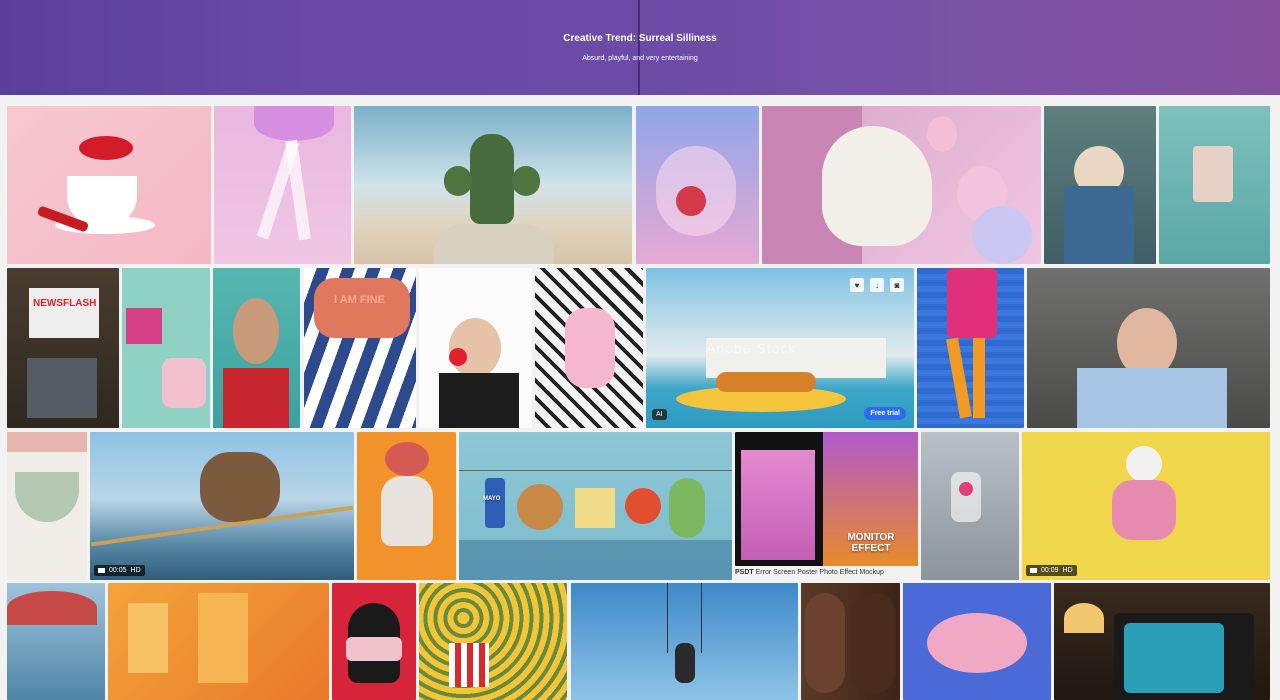 The height and width of the screenshot is (700, 1280). Describe the element at coordinates (1214, 185) in the screenshot. I see `image-tile-compact-hand` at that location.